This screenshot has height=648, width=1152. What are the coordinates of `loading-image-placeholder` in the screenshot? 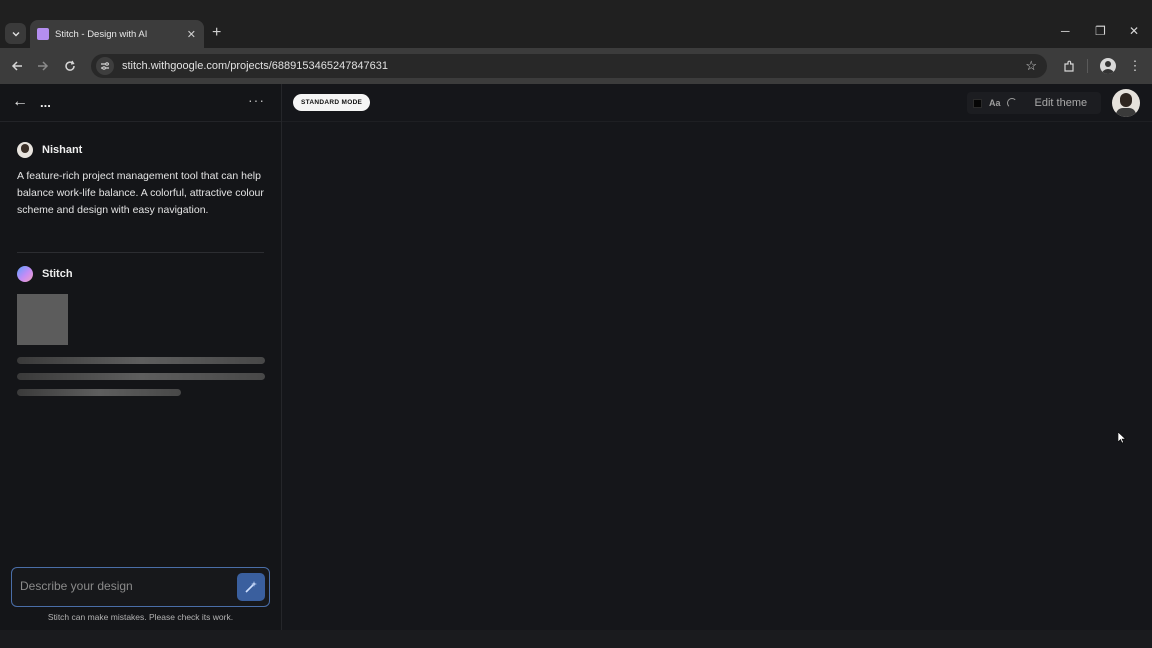 It's located at (42, 319).